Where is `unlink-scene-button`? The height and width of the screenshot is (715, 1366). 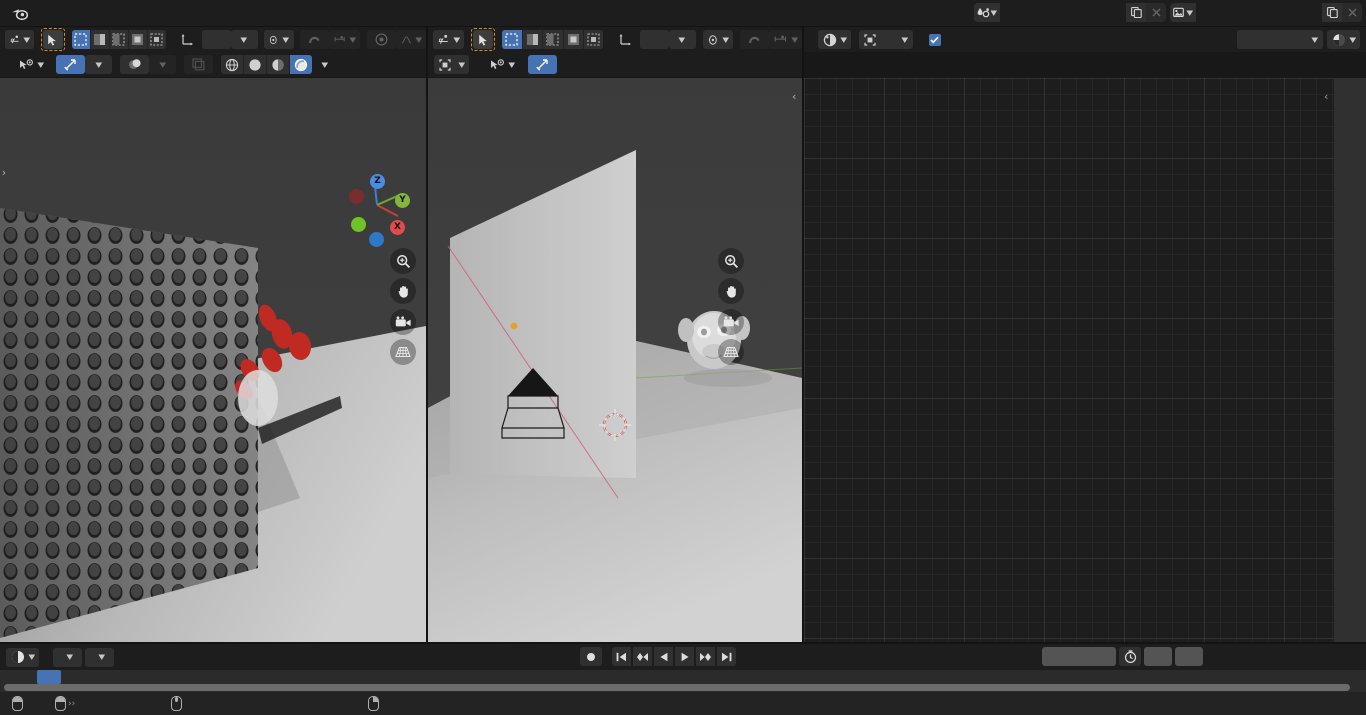
unlink-scene-button is located at coordinates (1156, 12).